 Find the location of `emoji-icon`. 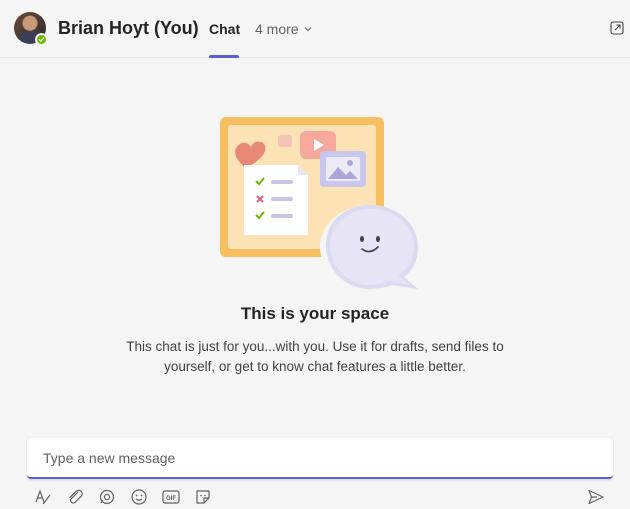

emoji-icon is located at coordinates (139, 497).